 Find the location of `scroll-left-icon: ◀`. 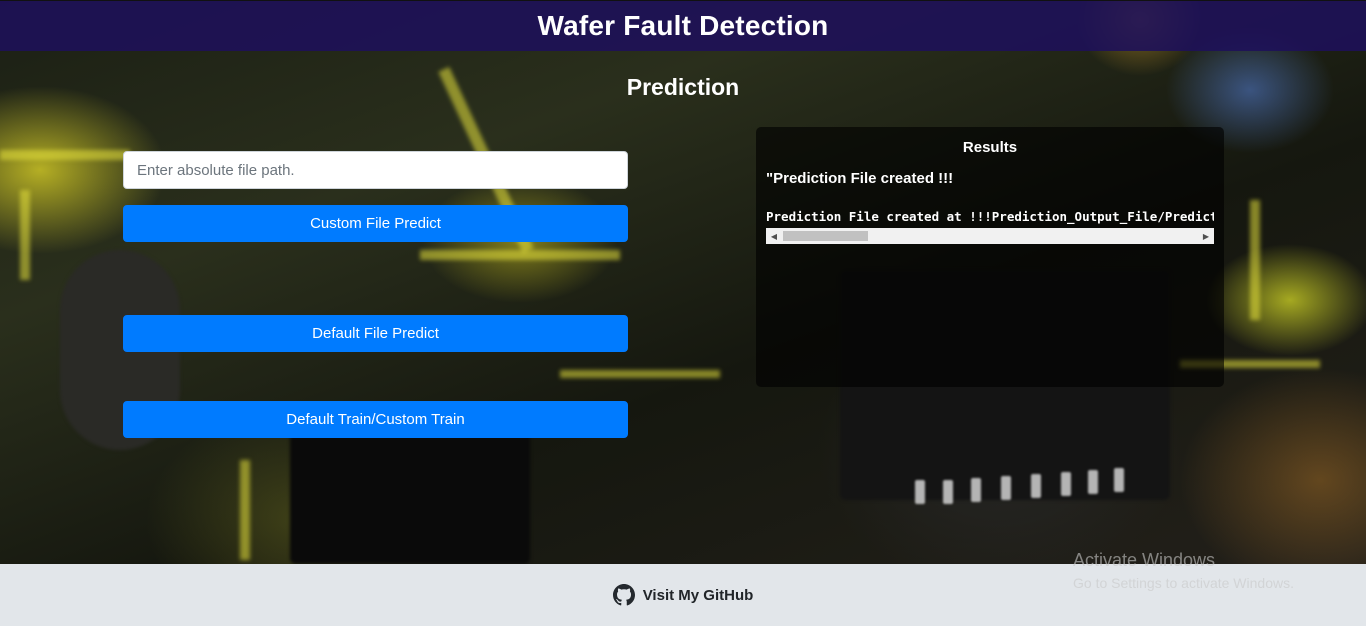

scroll-left-icon: ◀ is located at coordinates (774, 236).